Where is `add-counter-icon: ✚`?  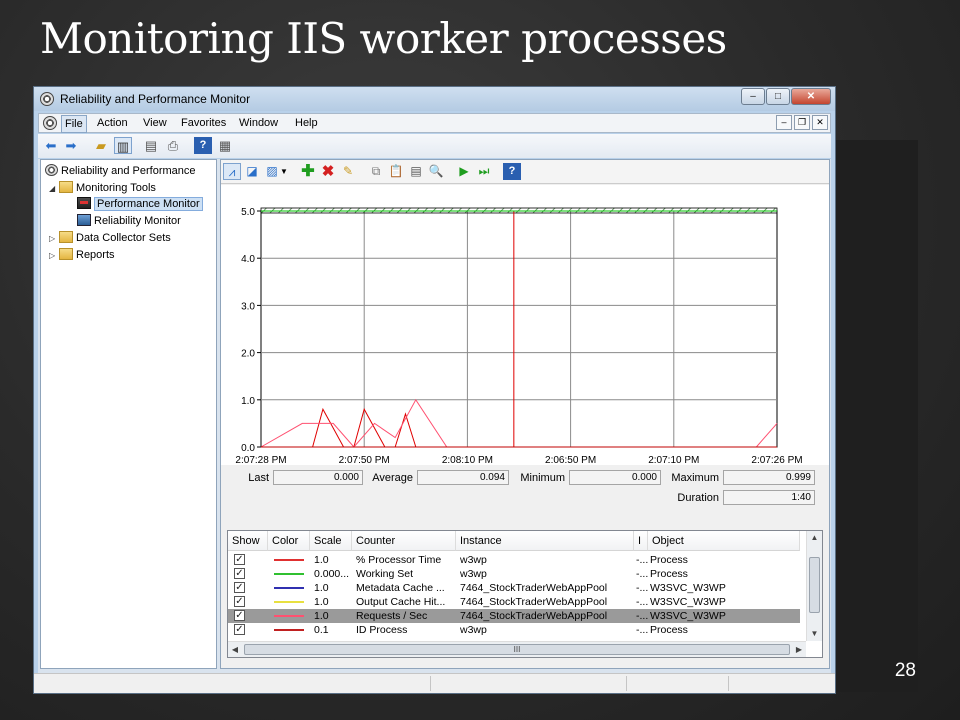
add-counter-icon: ✚ is located at coordinates (308, 171).